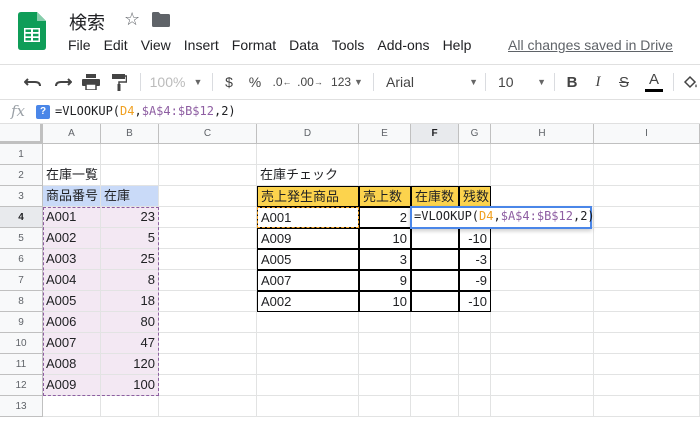 Image resolution: width=700 pixels, height=424 pixels. I want to click on stock-list-code: A007, so click(72, 343).